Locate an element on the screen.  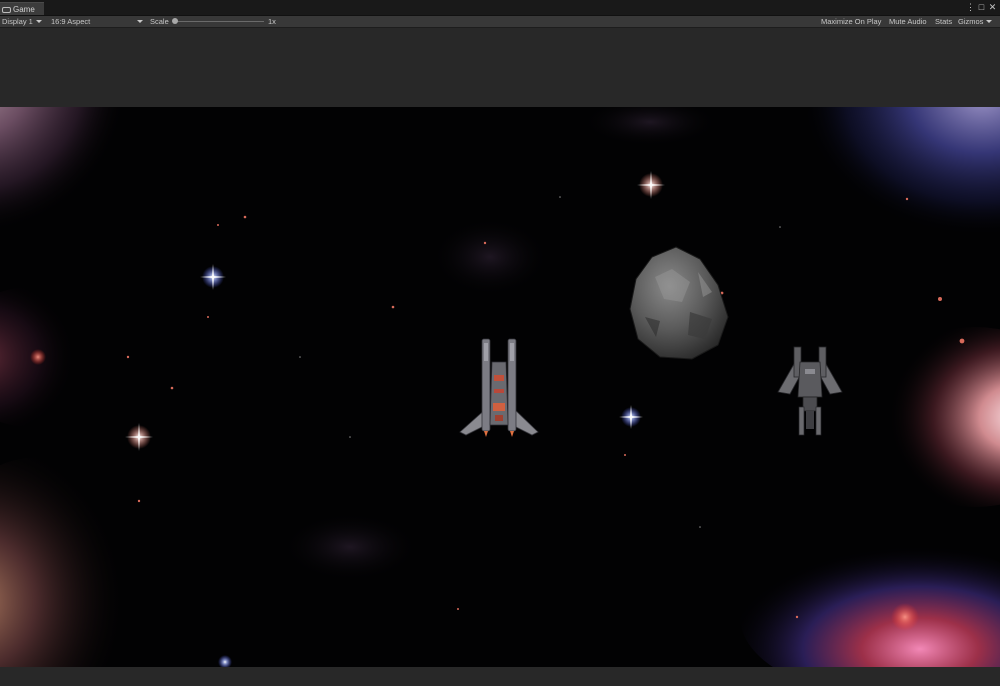
display-dropdown-label: Display 1 is located at coordinates (17, 21).